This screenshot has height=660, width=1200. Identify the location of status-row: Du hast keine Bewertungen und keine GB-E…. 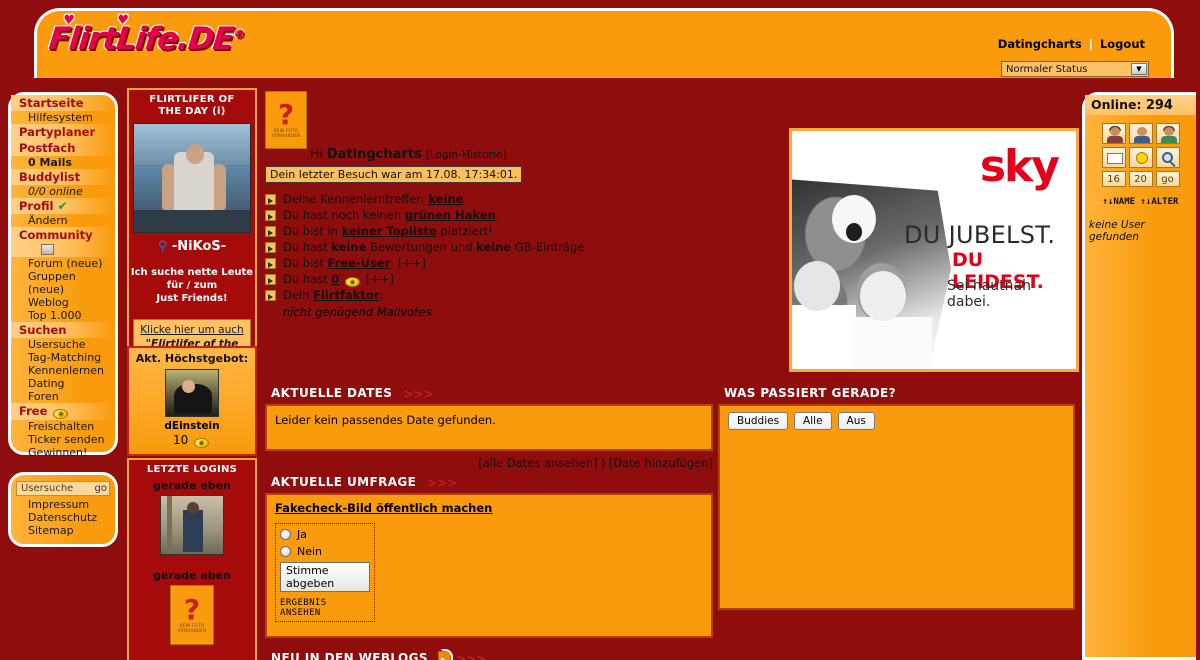
(495, 247).